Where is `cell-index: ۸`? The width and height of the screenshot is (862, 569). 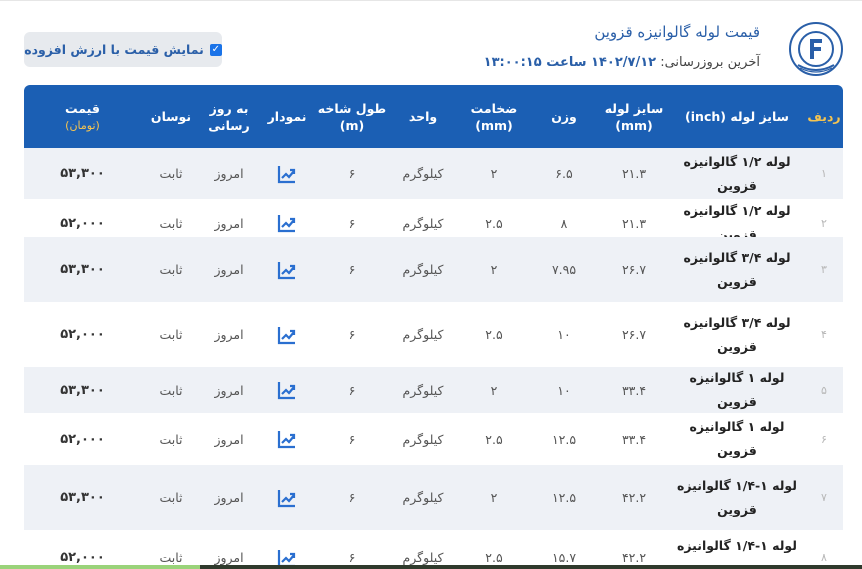
cell-index: ۸ is located at coordinates (824, 557).